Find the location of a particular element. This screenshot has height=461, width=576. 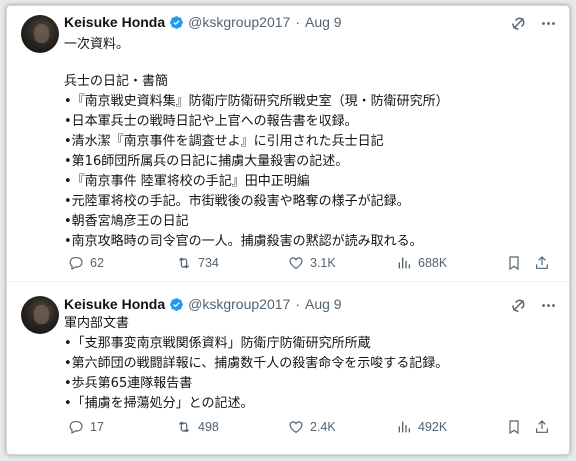

text-line: •『南京事件 陸軍将校の手記』田中正明編 is located at coordinates (187, 181).